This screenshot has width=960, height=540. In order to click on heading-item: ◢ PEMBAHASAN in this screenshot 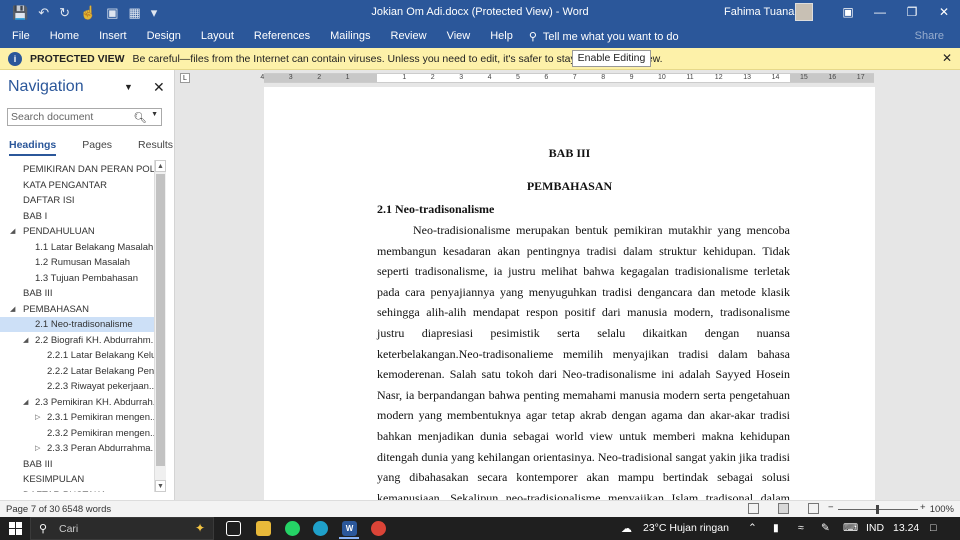, I will do `click(77, 309)`.